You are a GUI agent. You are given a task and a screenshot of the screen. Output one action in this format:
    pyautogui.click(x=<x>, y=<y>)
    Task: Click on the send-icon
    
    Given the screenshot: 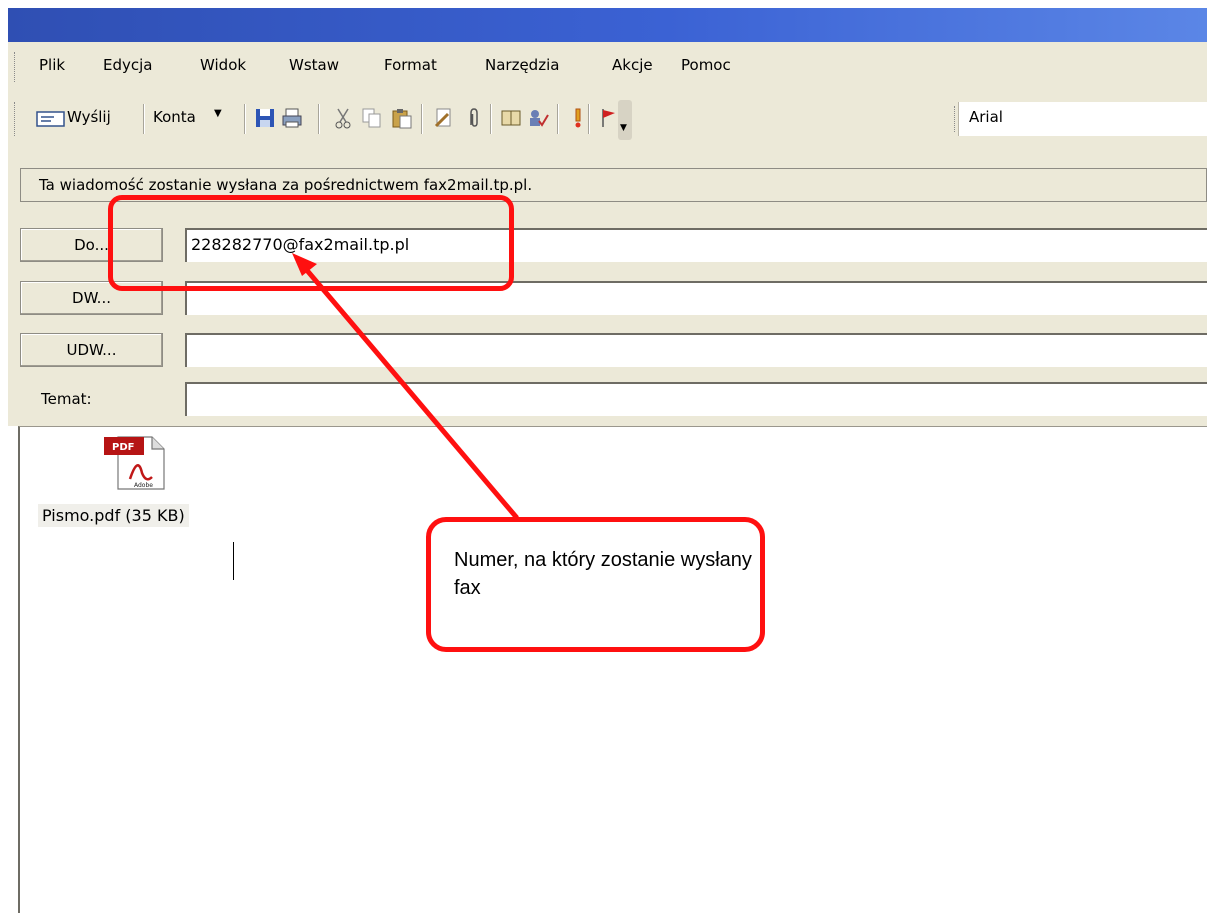 What is the action you would take?
    pyautogui.click(x=50, y=119)
    